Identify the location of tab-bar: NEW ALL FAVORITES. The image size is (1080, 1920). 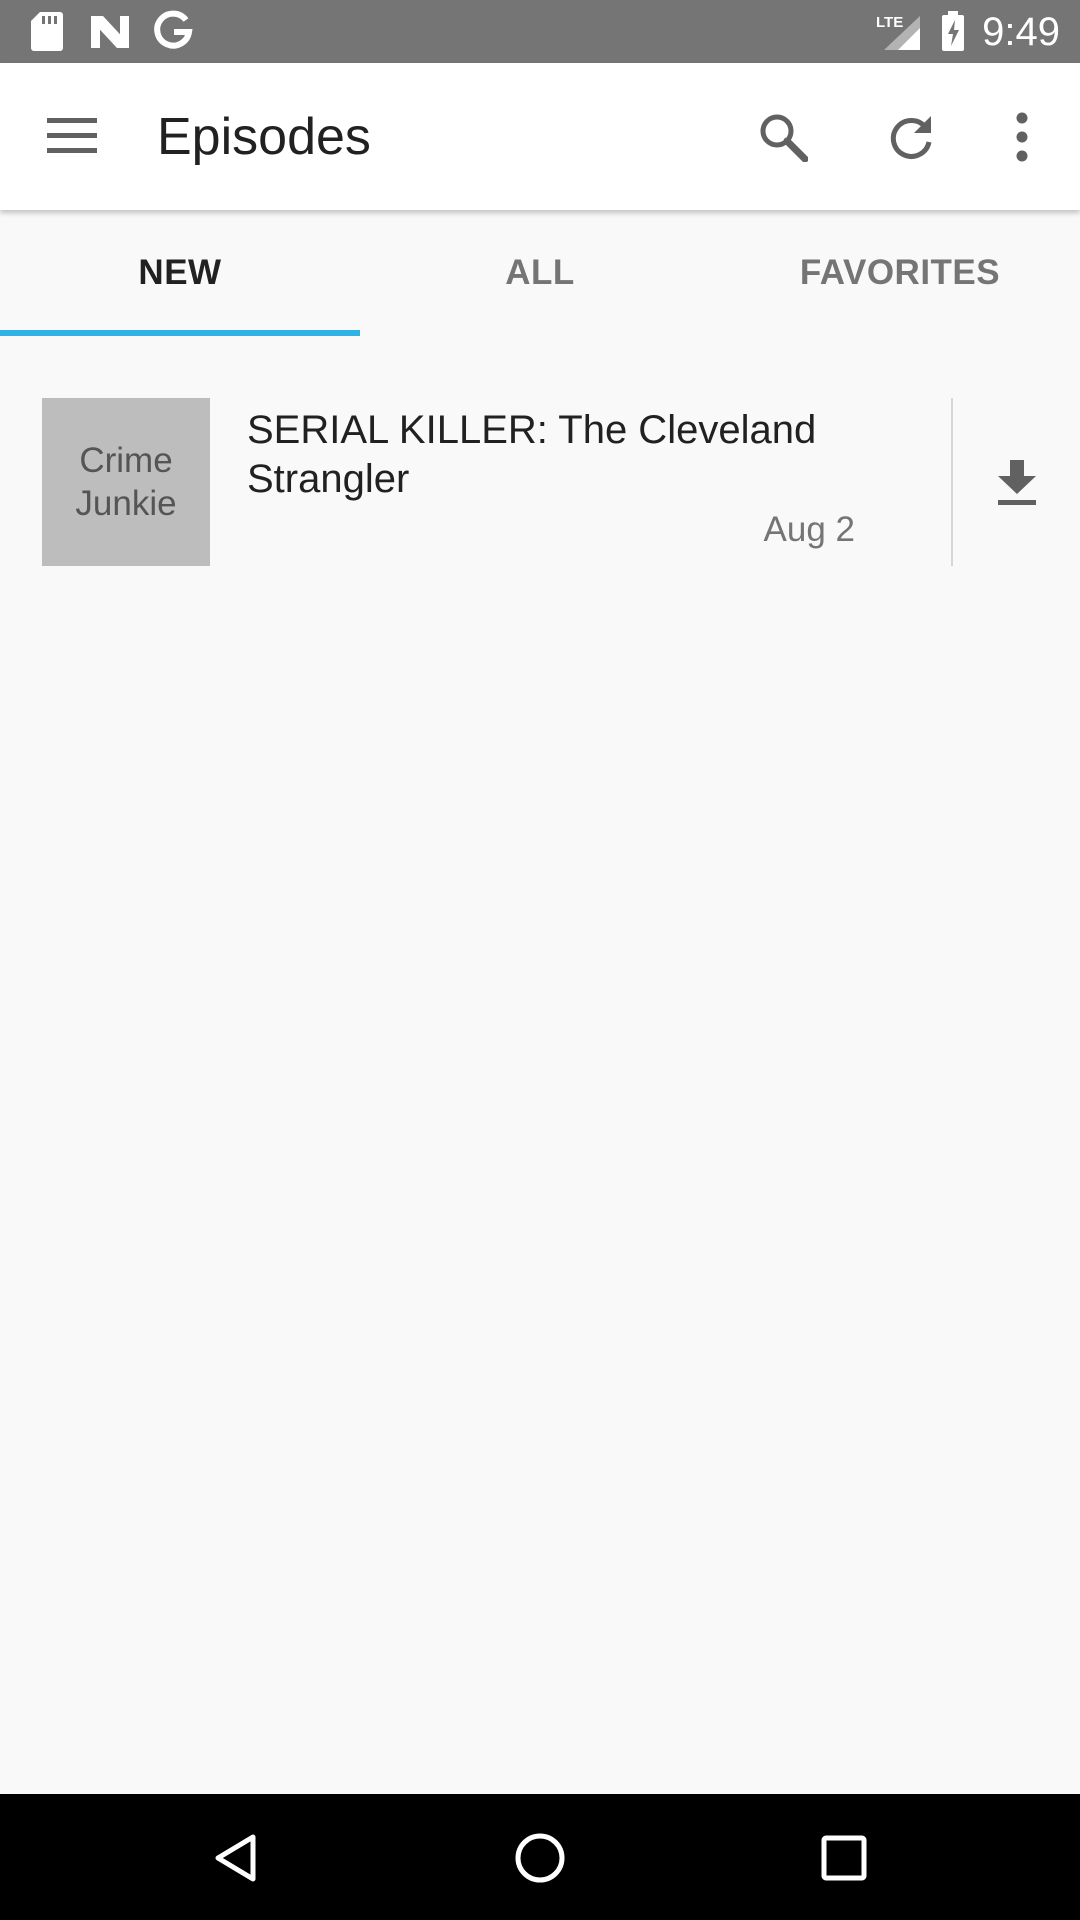
(540, 273).